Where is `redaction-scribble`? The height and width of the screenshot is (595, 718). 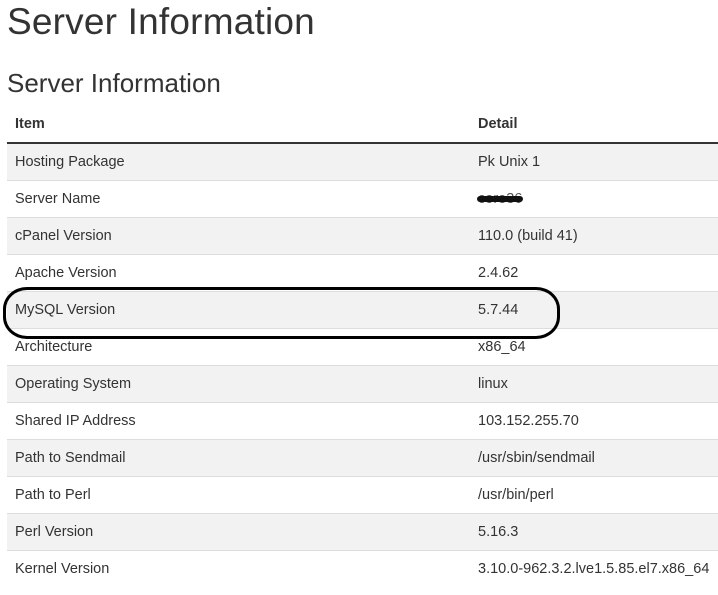 redaction-scribble is located at coordinates (500, 199).